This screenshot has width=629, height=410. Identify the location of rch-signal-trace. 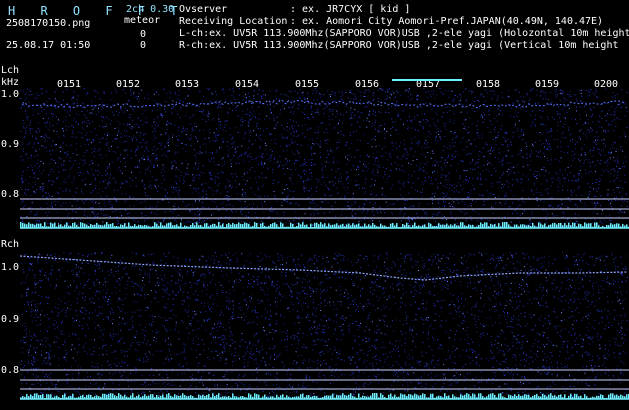
(323, 268).